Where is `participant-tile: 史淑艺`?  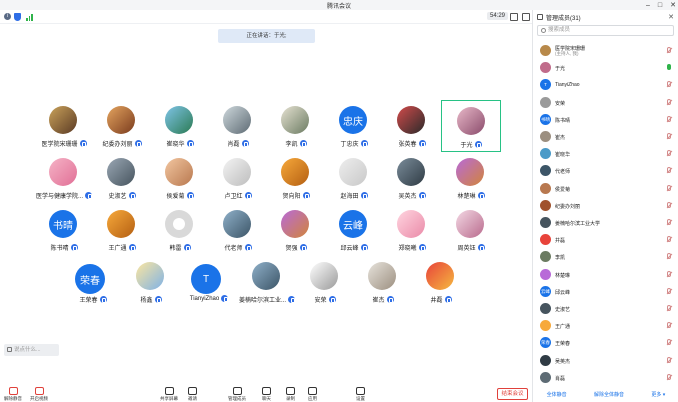 participant-tile: 史淑艺 is located at coordinates (122, 178).